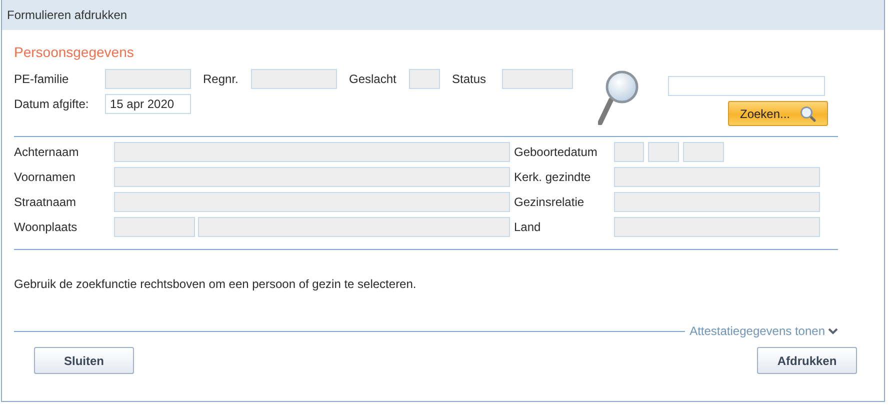 The width and height of the screenshot is (890, 405). What do you see at coordinates (619, 97) in the screenshot?
I see `magnifier-icon` at bounding box center [619, 97].